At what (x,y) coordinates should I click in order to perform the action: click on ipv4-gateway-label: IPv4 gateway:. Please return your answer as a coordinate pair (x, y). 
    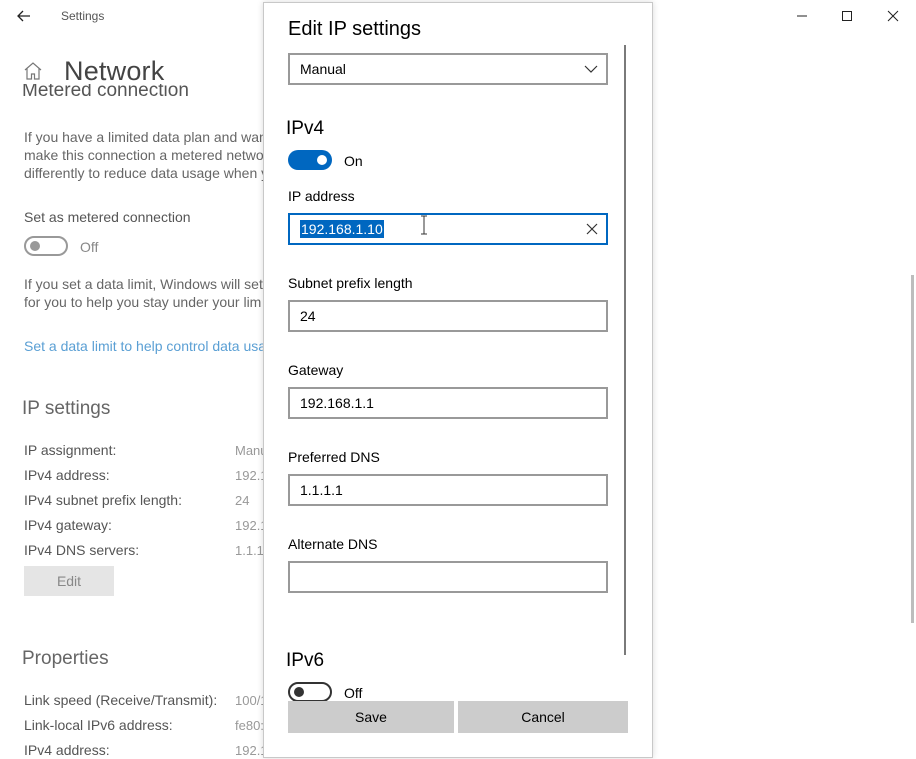
    Looking at the image, I should click on (68, 525).